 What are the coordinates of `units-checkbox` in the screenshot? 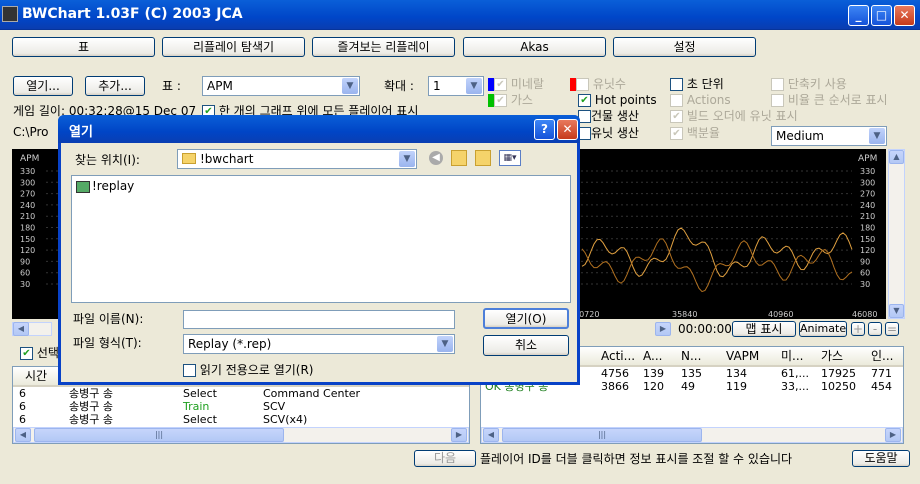 It's located at (582, 84).